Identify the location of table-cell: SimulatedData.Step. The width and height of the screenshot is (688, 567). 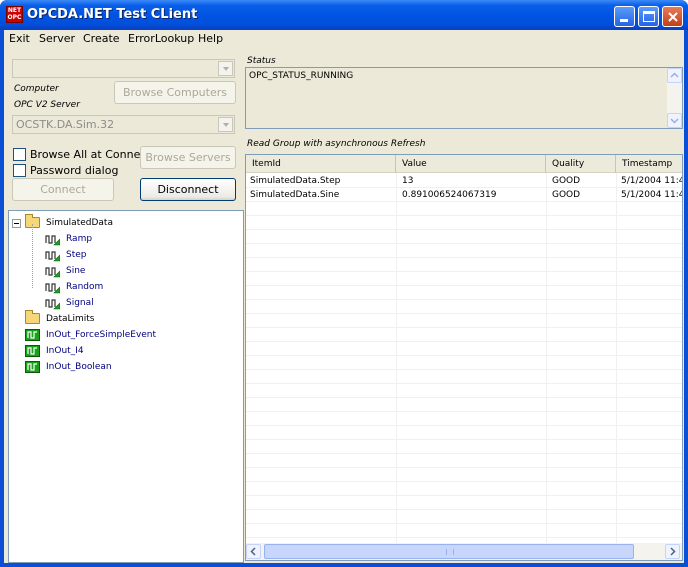
(295, 181).